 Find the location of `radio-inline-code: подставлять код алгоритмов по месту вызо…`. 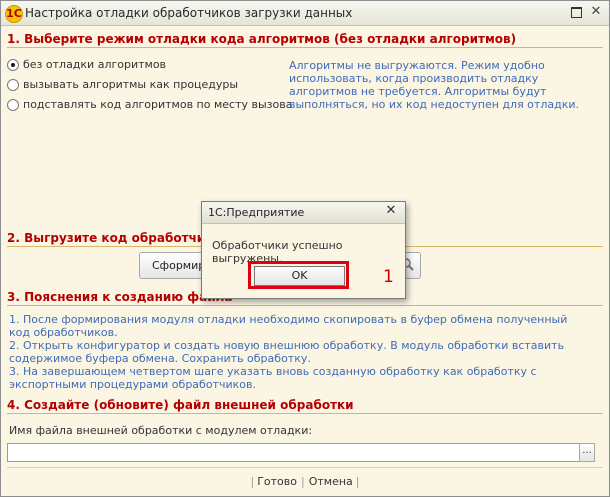

radio-inline-code: подставлять код алгоритмов по месту вызо… is located at coordinates (149, 104).